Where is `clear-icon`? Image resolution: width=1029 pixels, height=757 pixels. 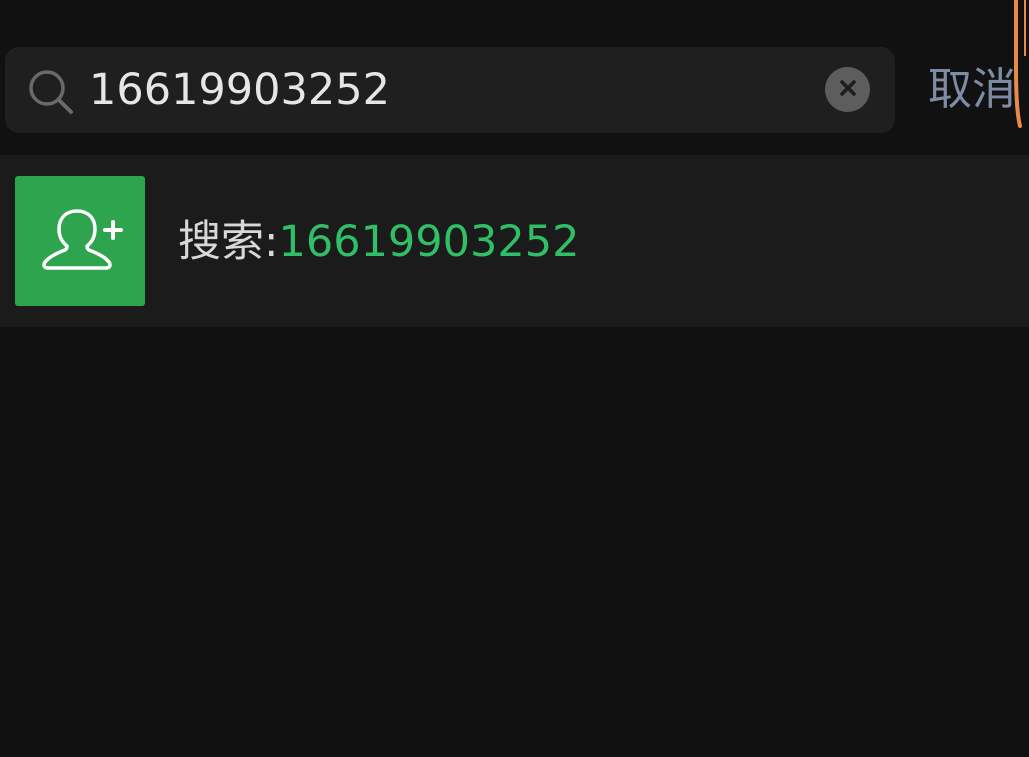 clear-icon is located at coordinates (848, 90).